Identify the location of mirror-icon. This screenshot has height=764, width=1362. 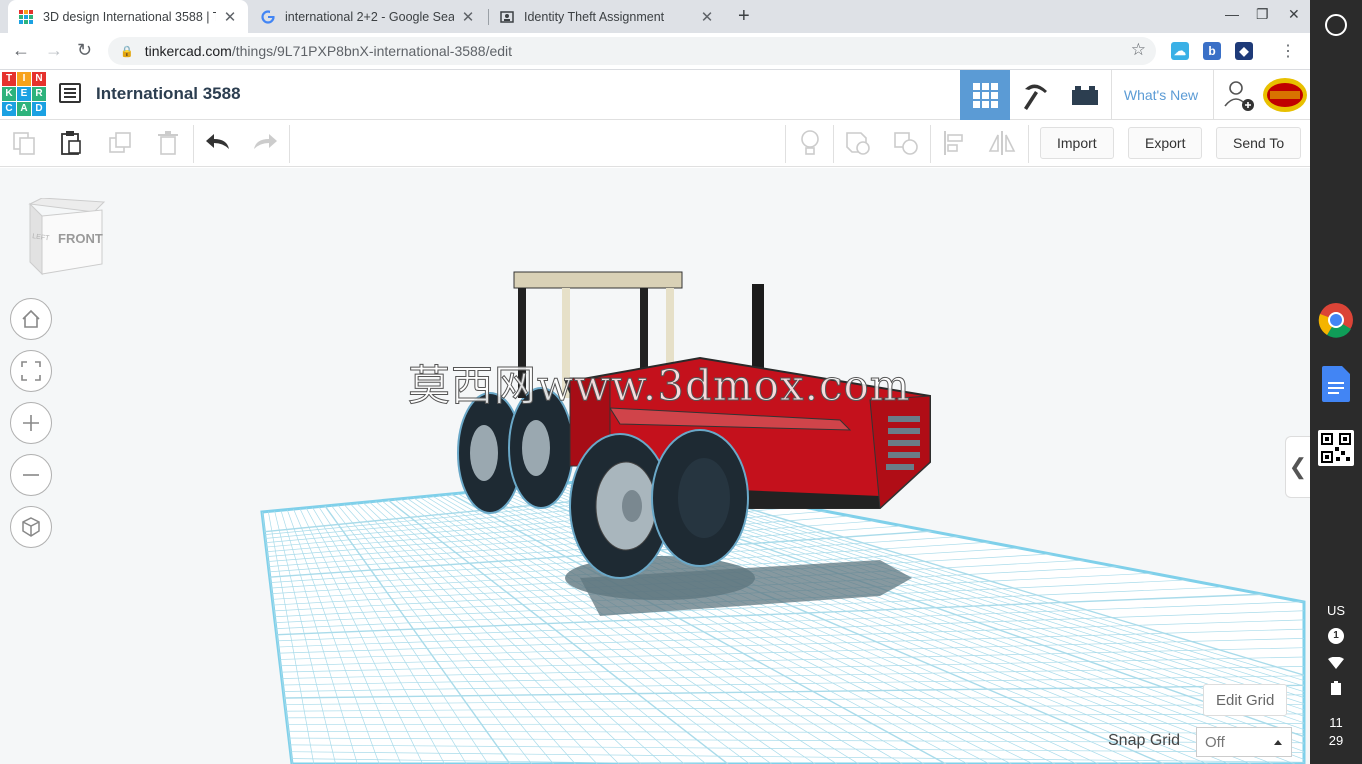
(1002, 143).